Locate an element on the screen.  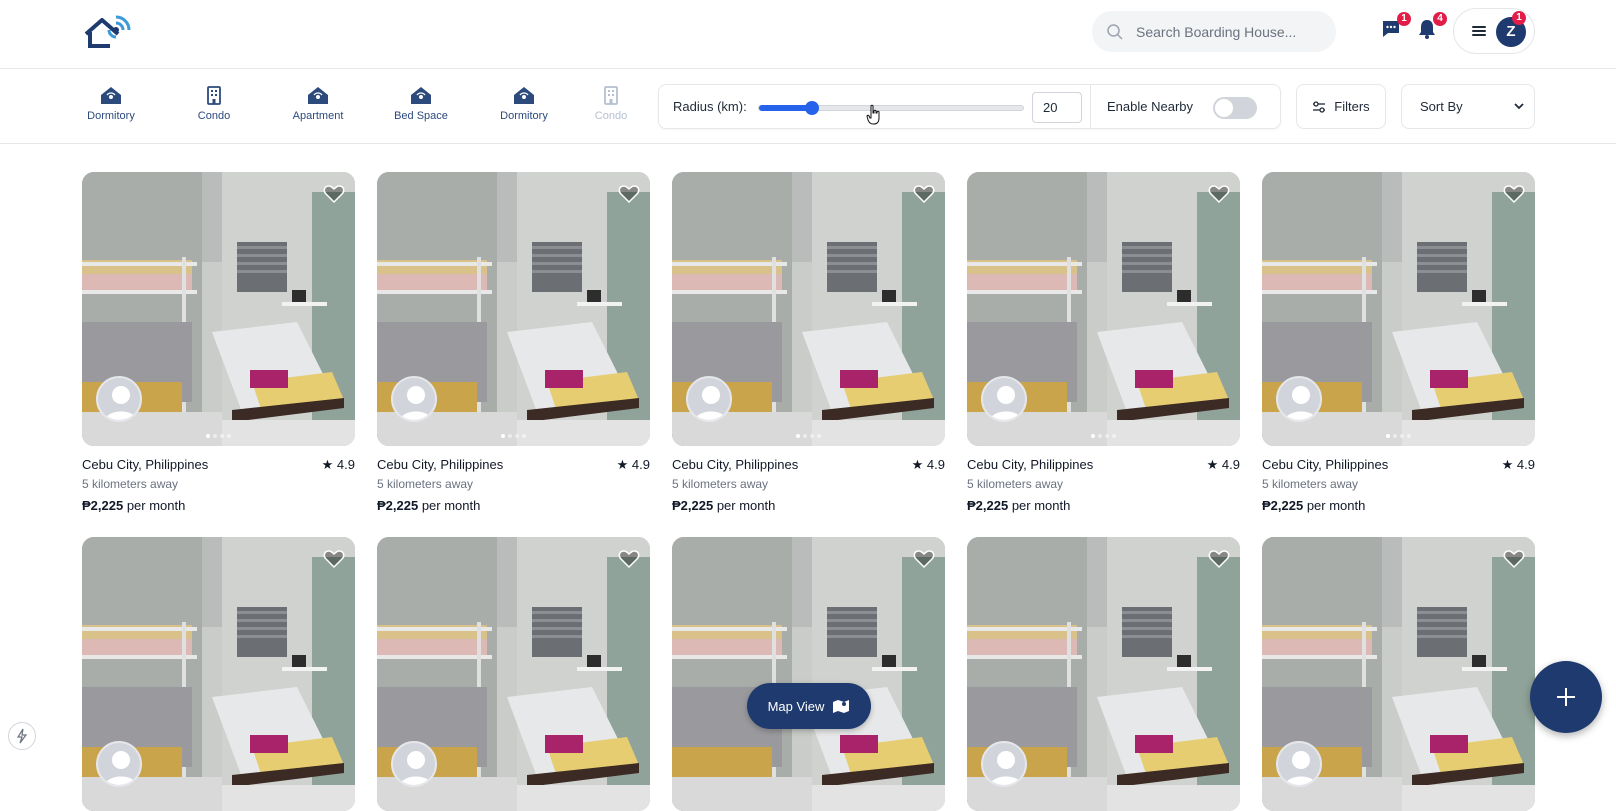
logo-icon is located at coordinates (108, 32).